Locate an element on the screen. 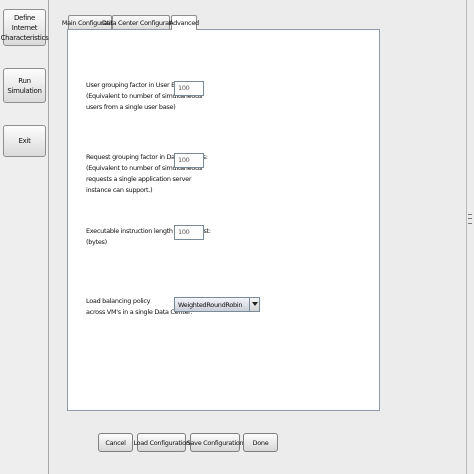 Image resolution: width=474 pixels, height=474 pixels. define-internet-characteristics-button: Define Internet Characteristics is located at coordinates (24, 27).